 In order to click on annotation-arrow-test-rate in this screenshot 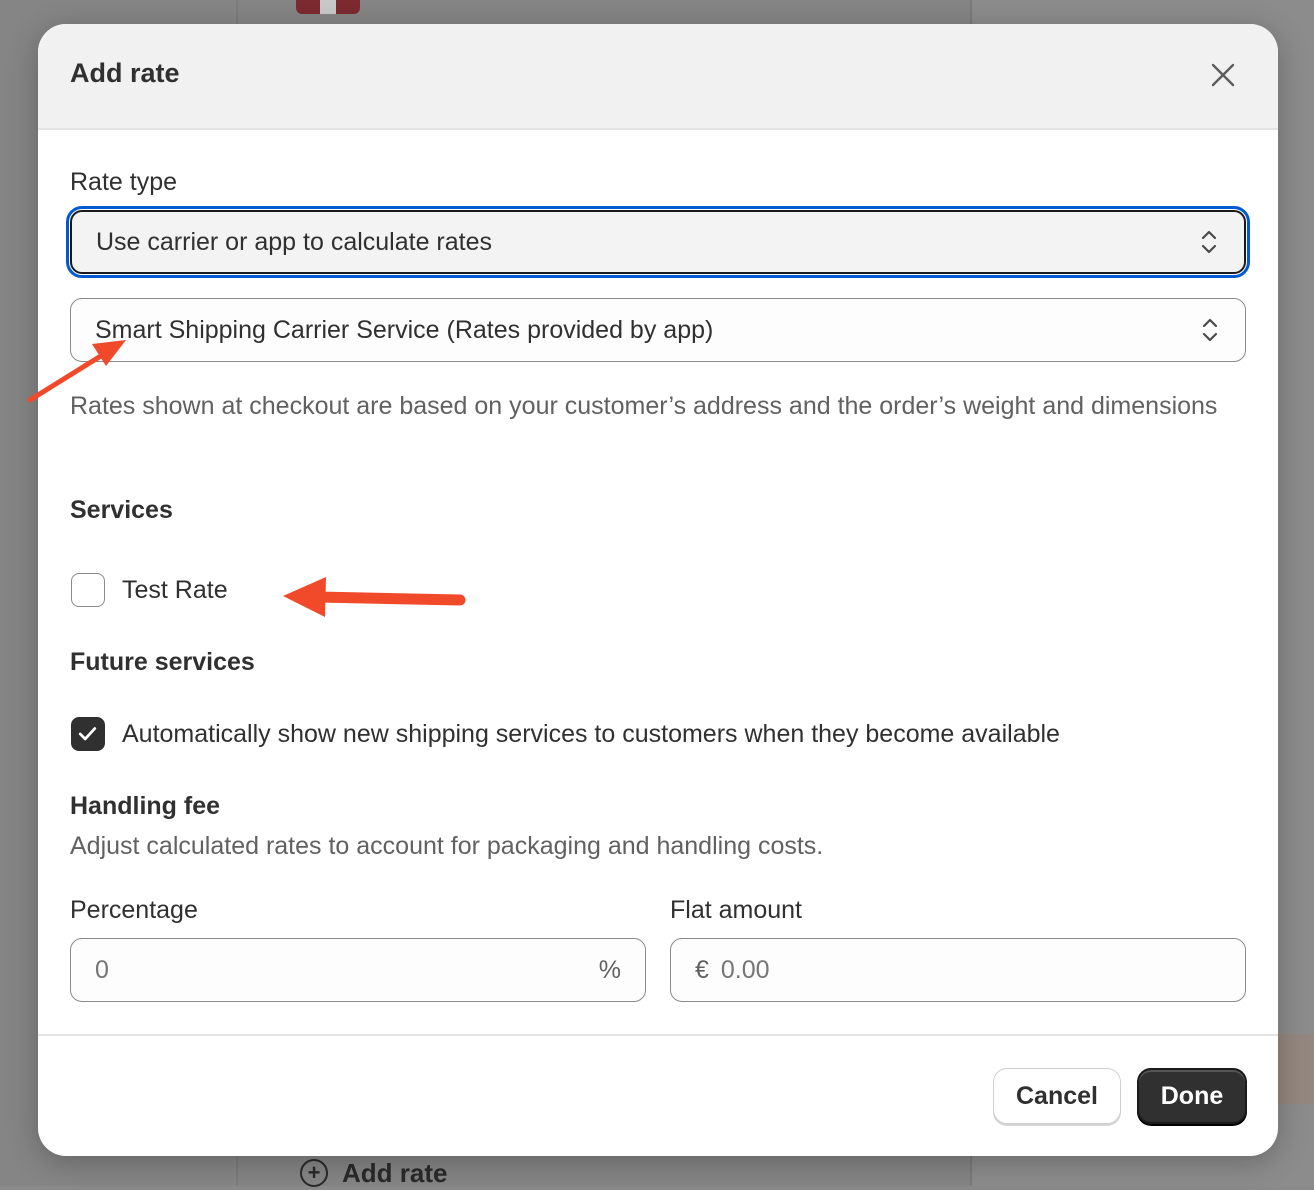, I will do `click(371, 597)`.